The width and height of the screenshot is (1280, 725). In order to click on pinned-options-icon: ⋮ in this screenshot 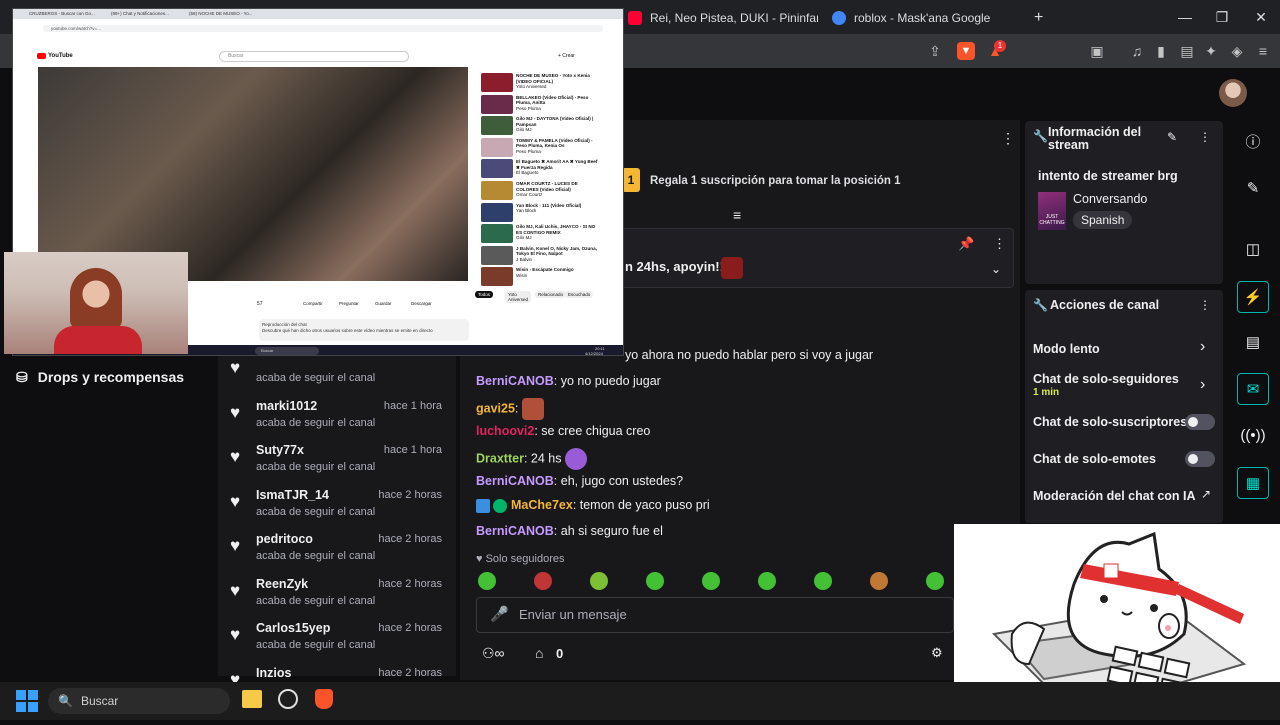, I will do `click(999, 244)`.